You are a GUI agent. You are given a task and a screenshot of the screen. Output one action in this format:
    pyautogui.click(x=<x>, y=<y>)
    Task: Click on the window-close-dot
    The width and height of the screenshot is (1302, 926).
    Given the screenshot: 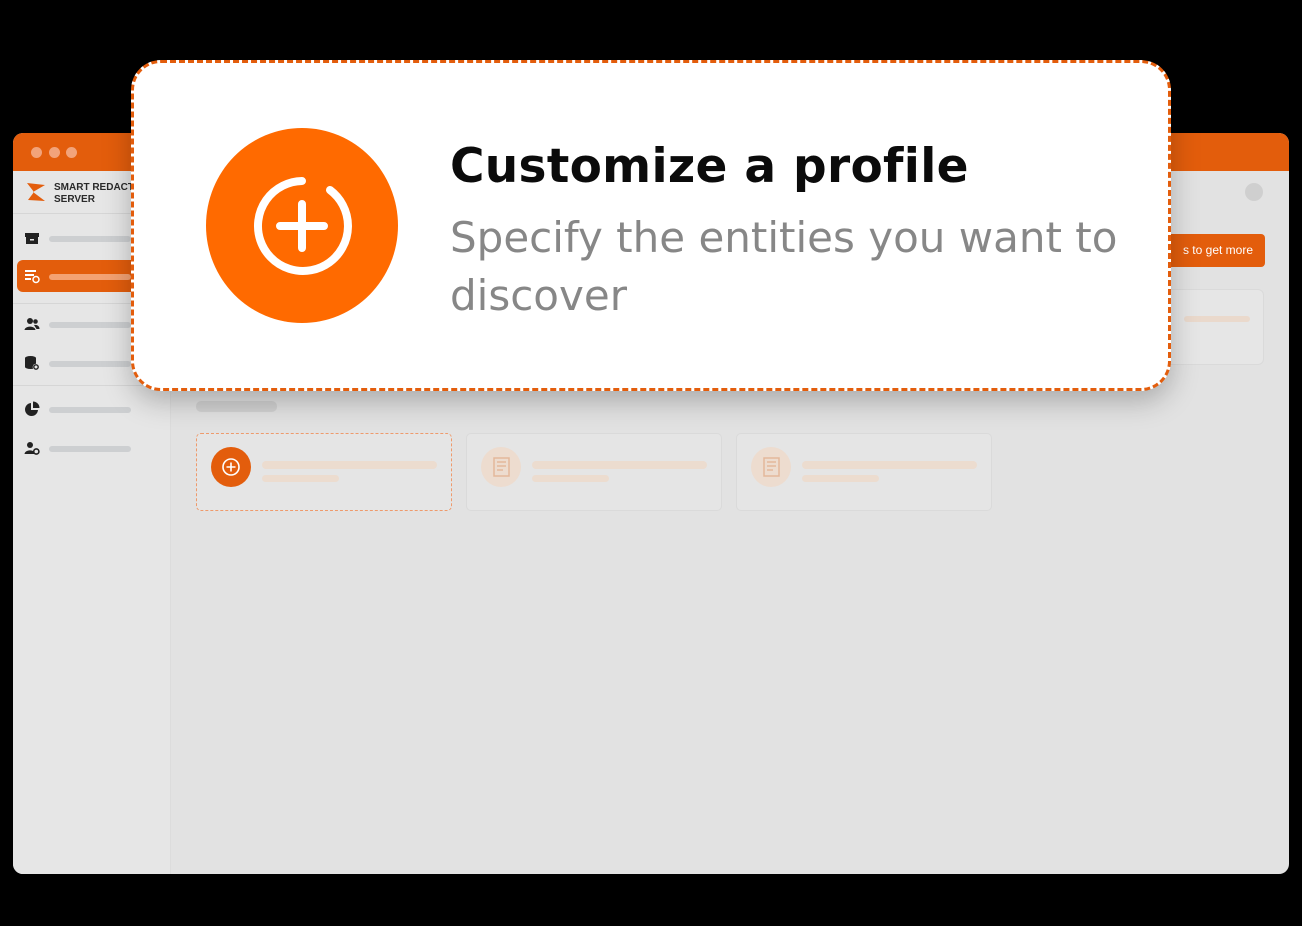 What is the action you would take?
    pyautogui.click(x=36, y=152)
    